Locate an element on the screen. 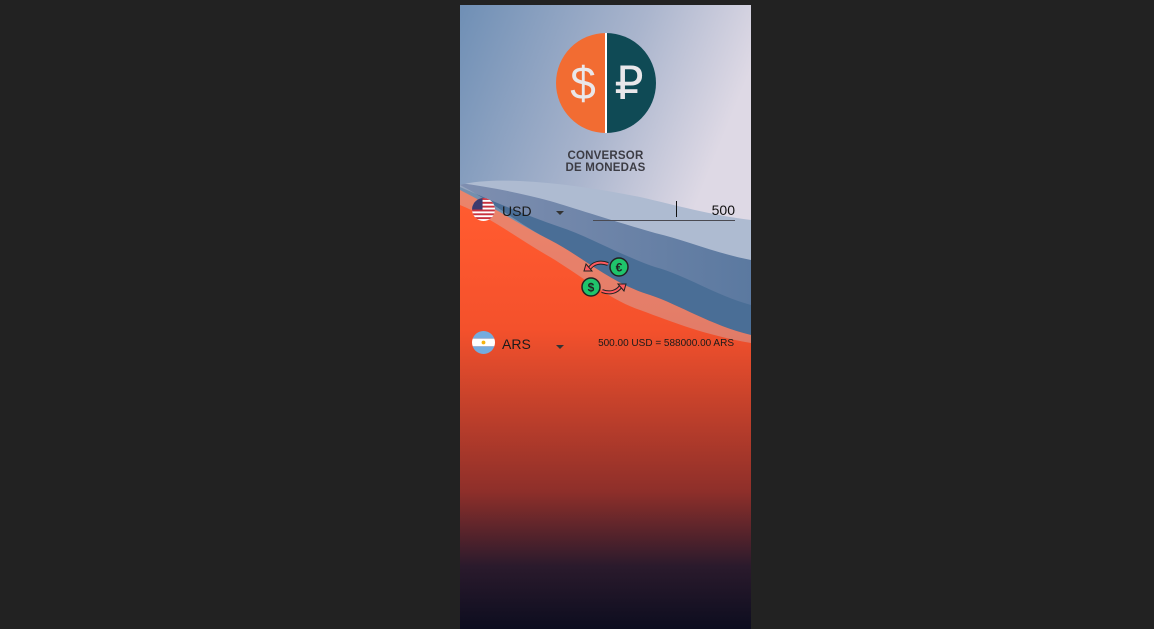 This screenshot has width=1154, height=629. conversion-result: 500.00 USD = 588000.00 ARS is located at coordinates (666, 343).